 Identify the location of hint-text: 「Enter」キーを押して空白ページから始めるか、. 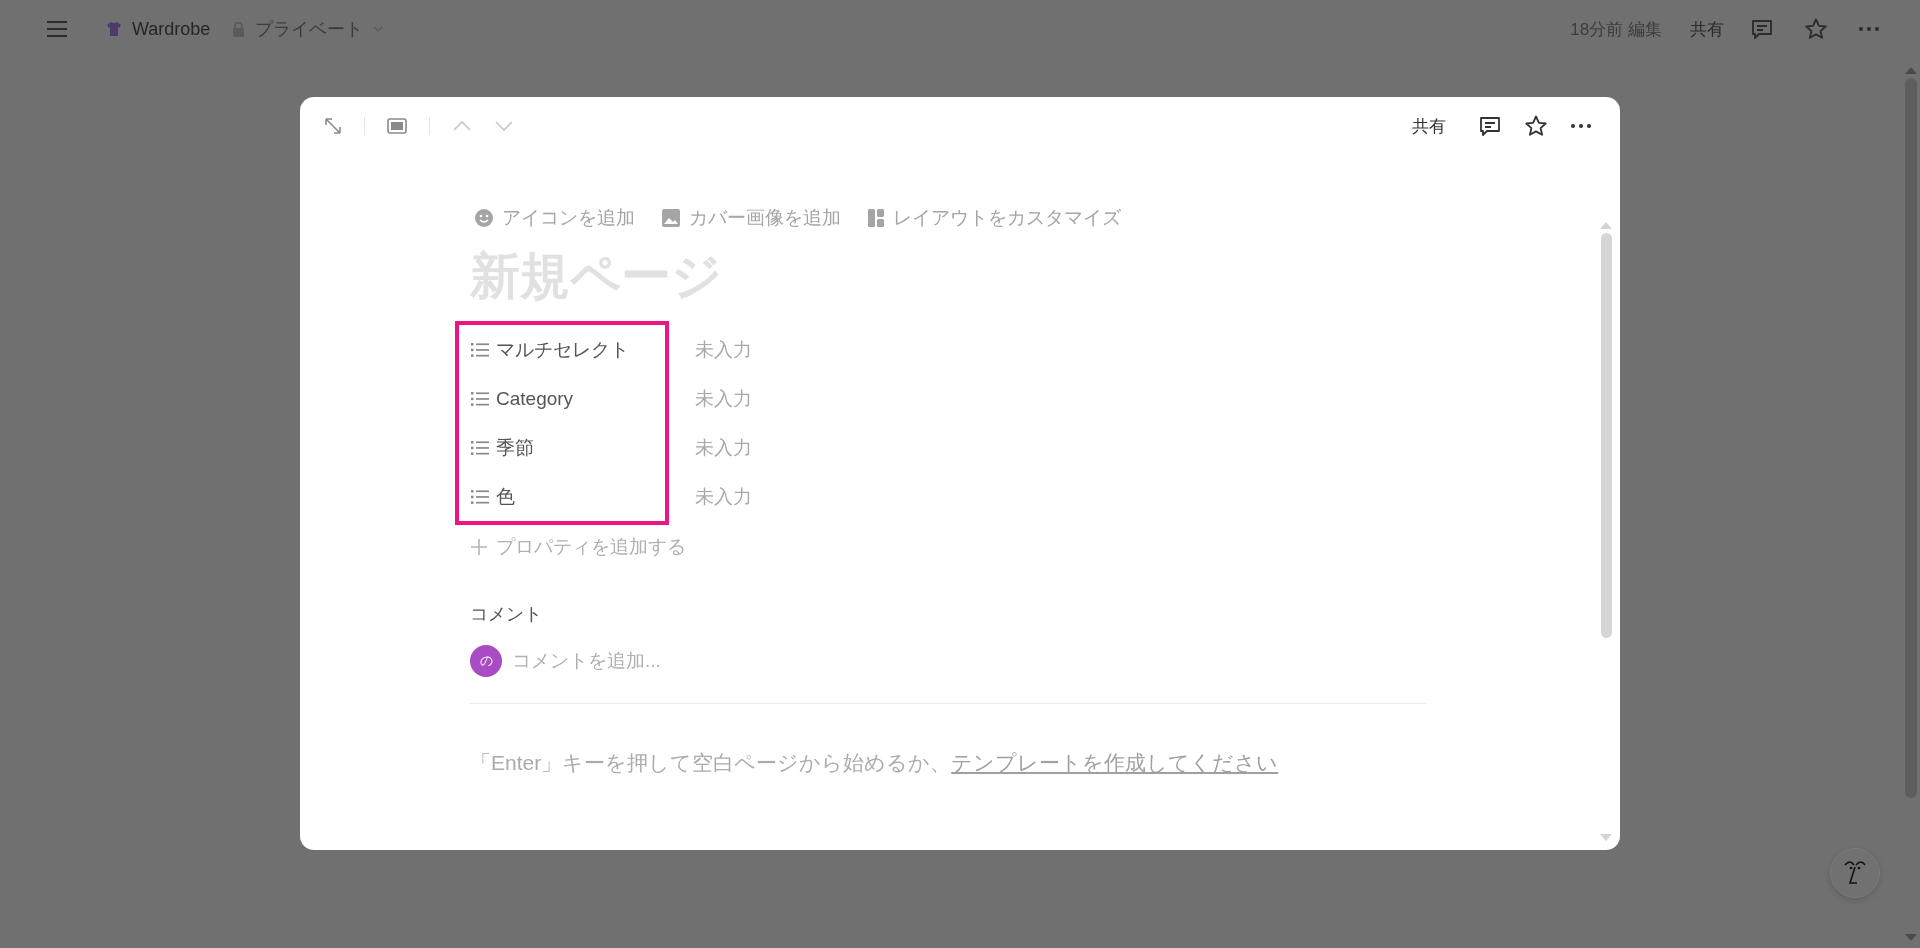
(711, 762).